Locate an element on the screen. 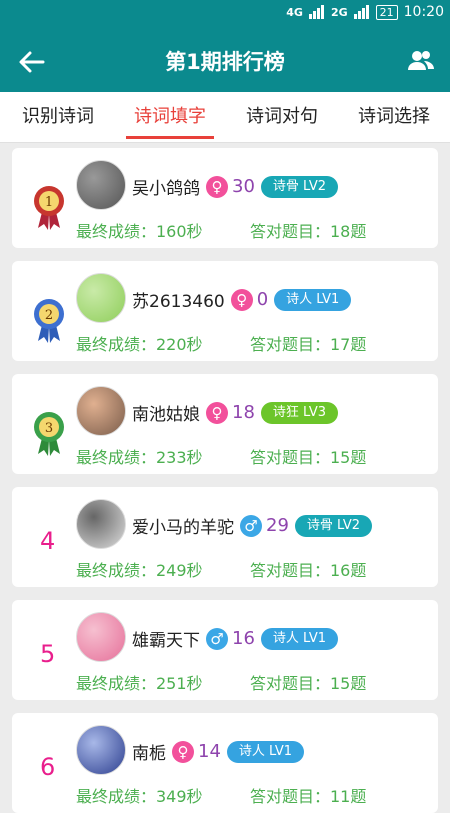 This screenshot has width=450, height=813. player-name: 吴小鸽鸽 is located at coordinates (166, 189).